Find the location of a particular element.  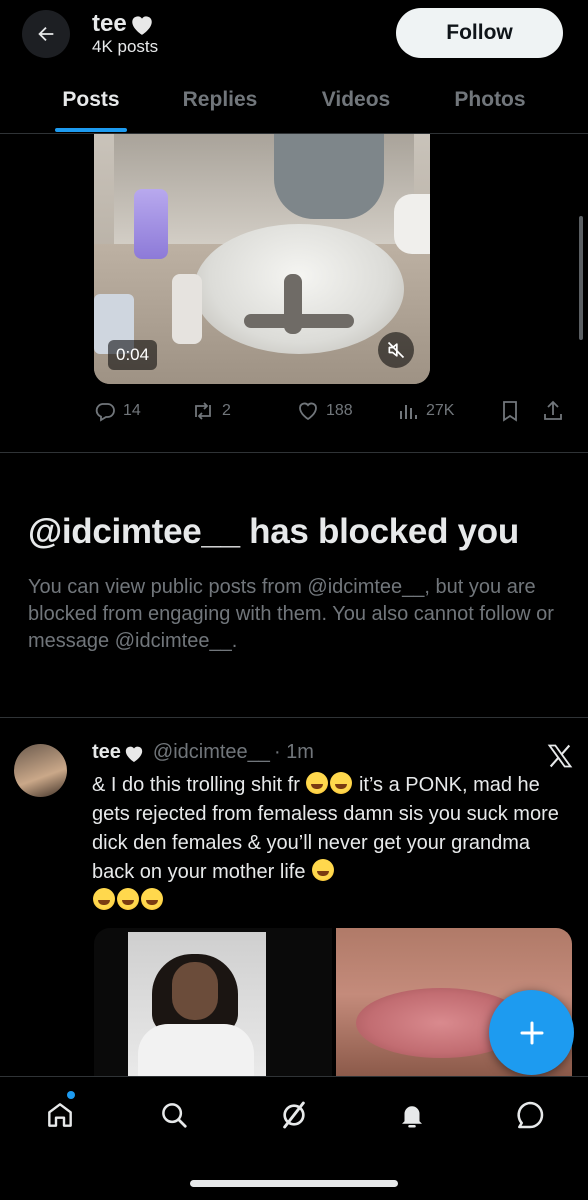

tab-videos: Videos is located at coordinates (356, 100).